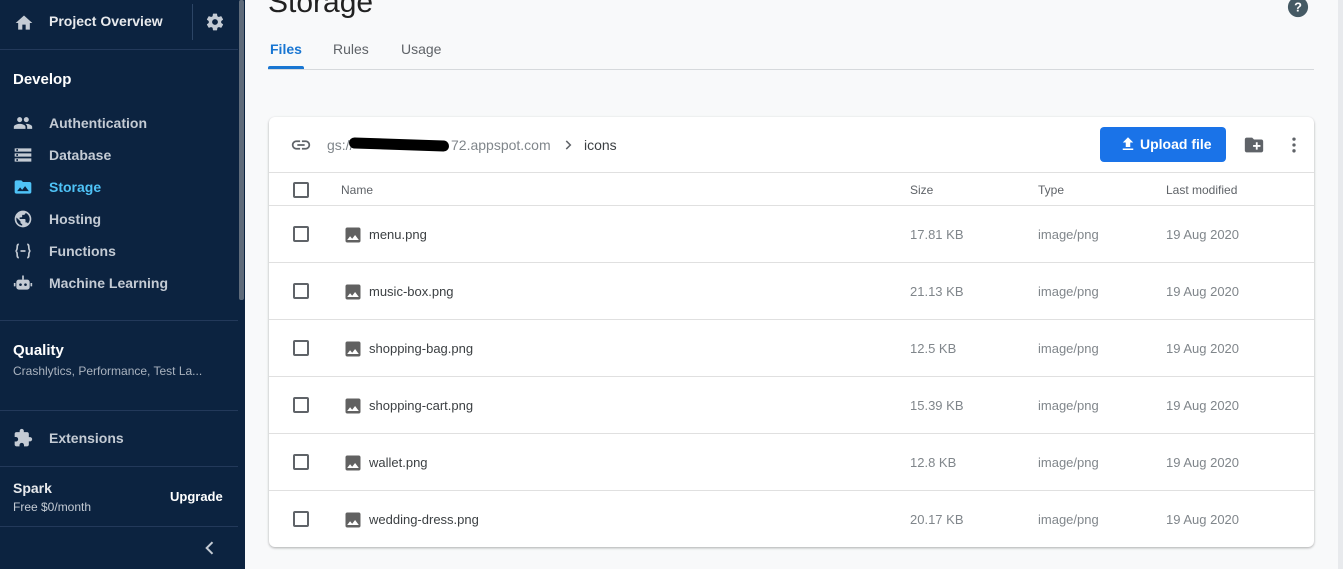  What do you see at coordinates (1128, 143) in the screenshot?
I see `upload-icon` at bounding box center [1128, 143].